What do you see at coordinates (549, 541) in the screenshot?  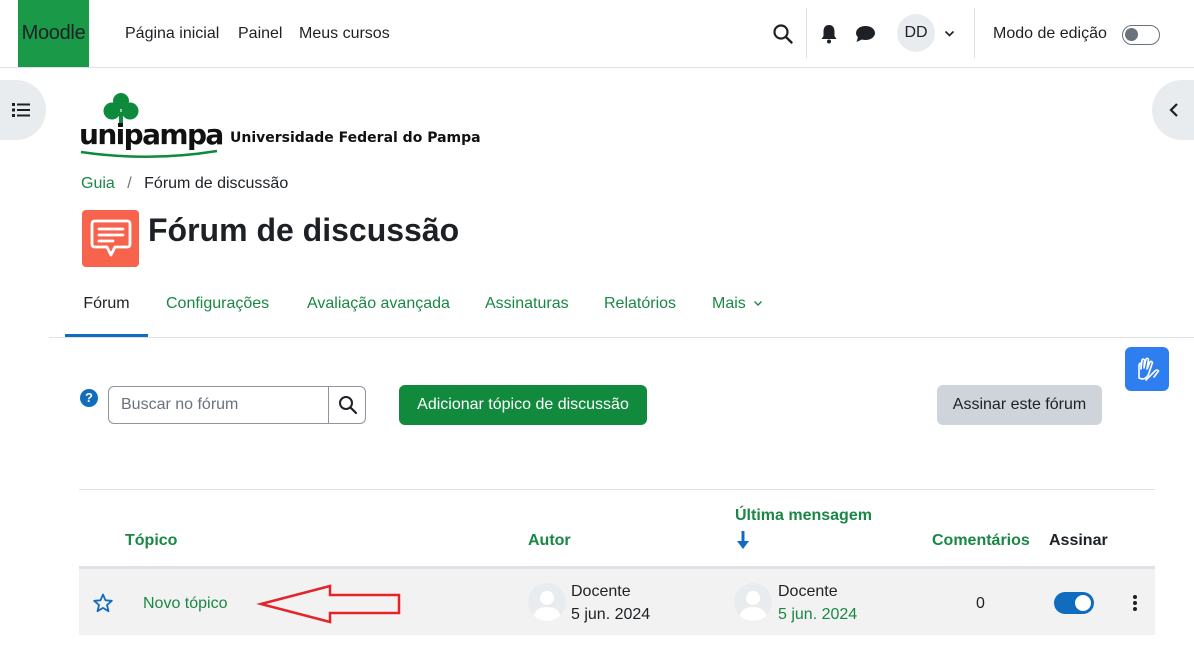 I see `column-header-author: Autor` at bounding box center [549, 541].